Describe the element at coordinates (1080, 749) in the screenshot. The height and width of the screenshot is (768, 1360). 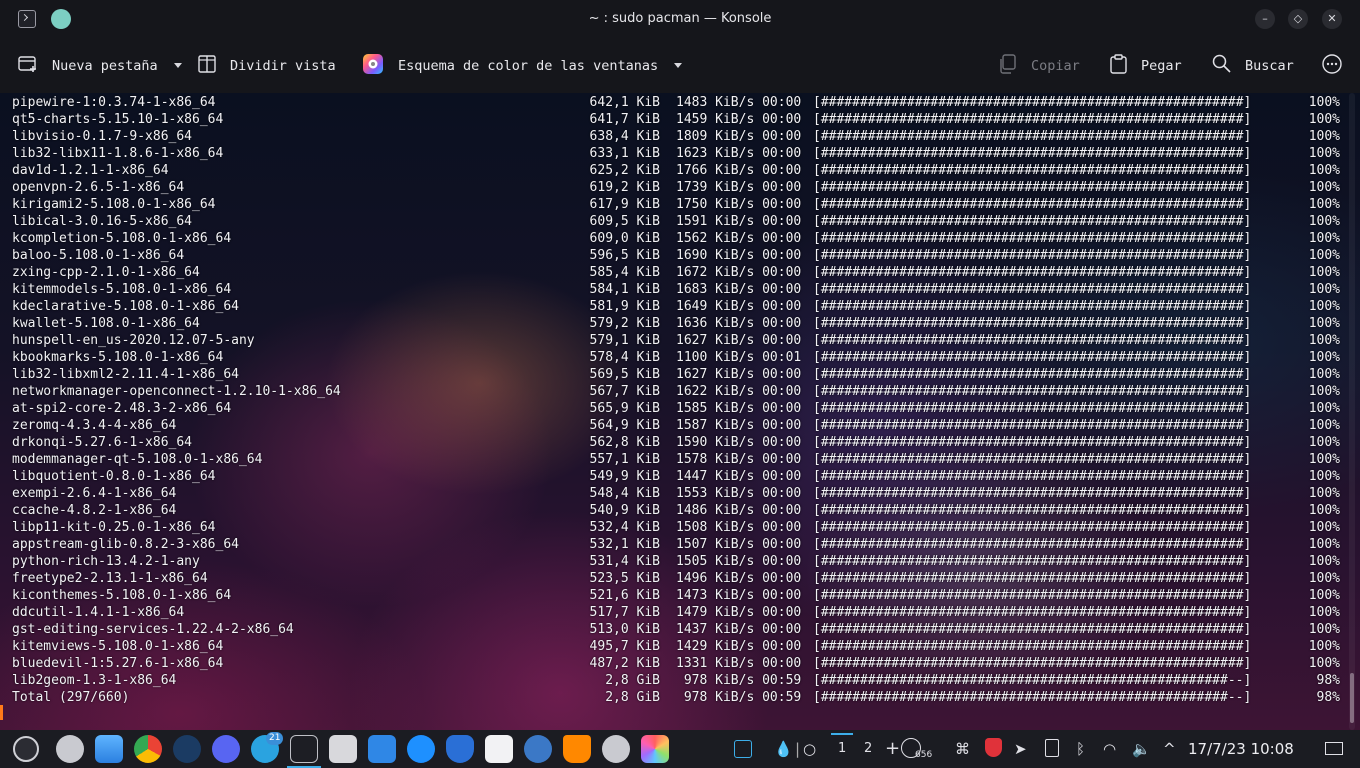
I see `bluetooth-icon: ᛒ` at that location.